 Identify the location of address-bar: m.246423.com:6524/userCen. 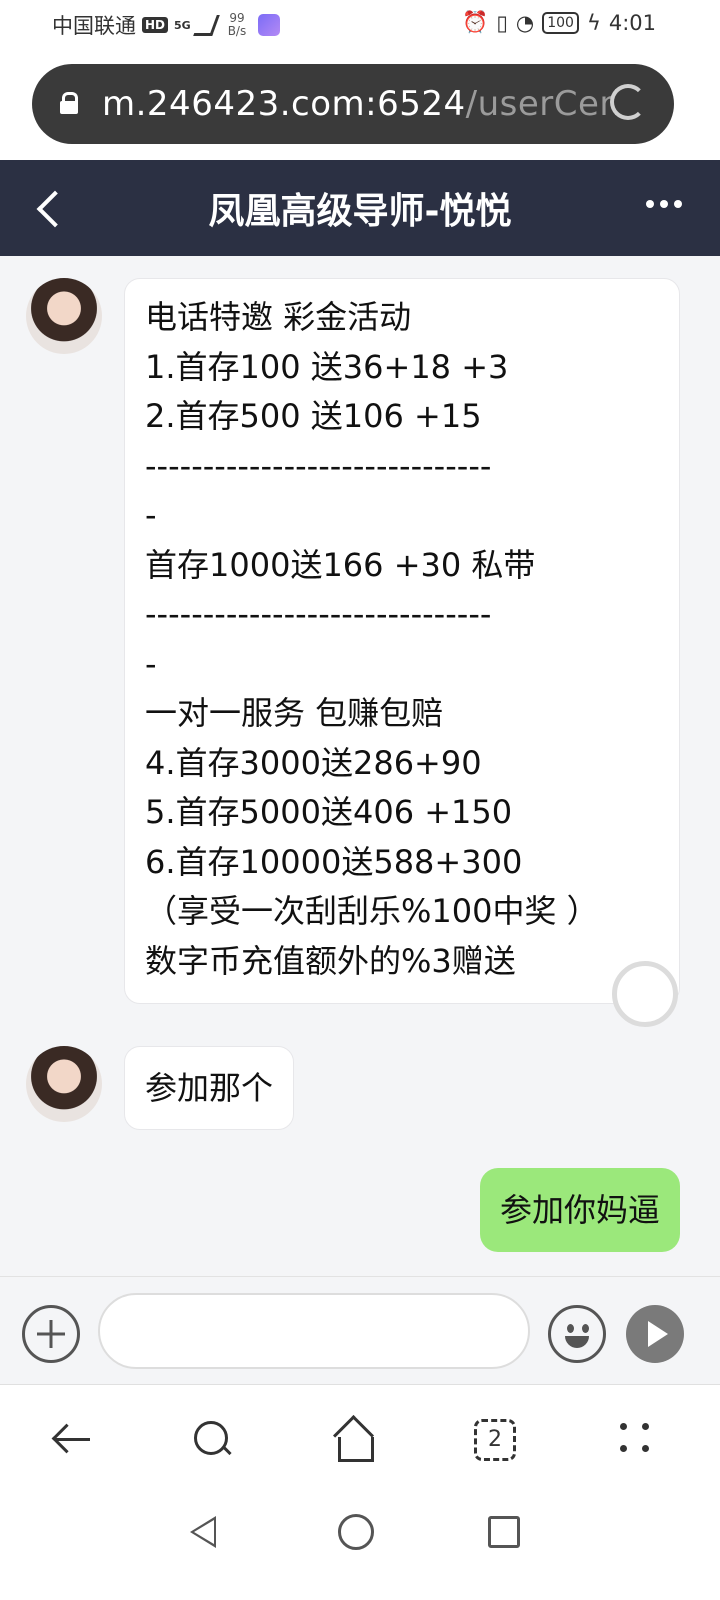
(353, 104).